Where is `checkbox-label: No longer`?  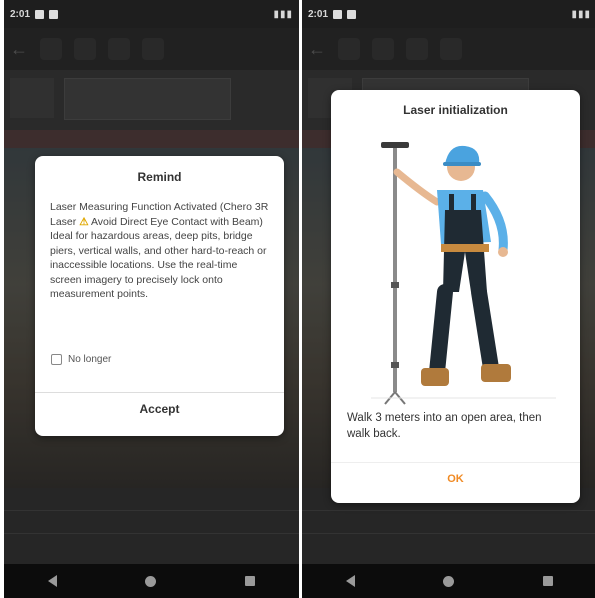 checkbox-label: No longer is located at coordinates (90, 359).